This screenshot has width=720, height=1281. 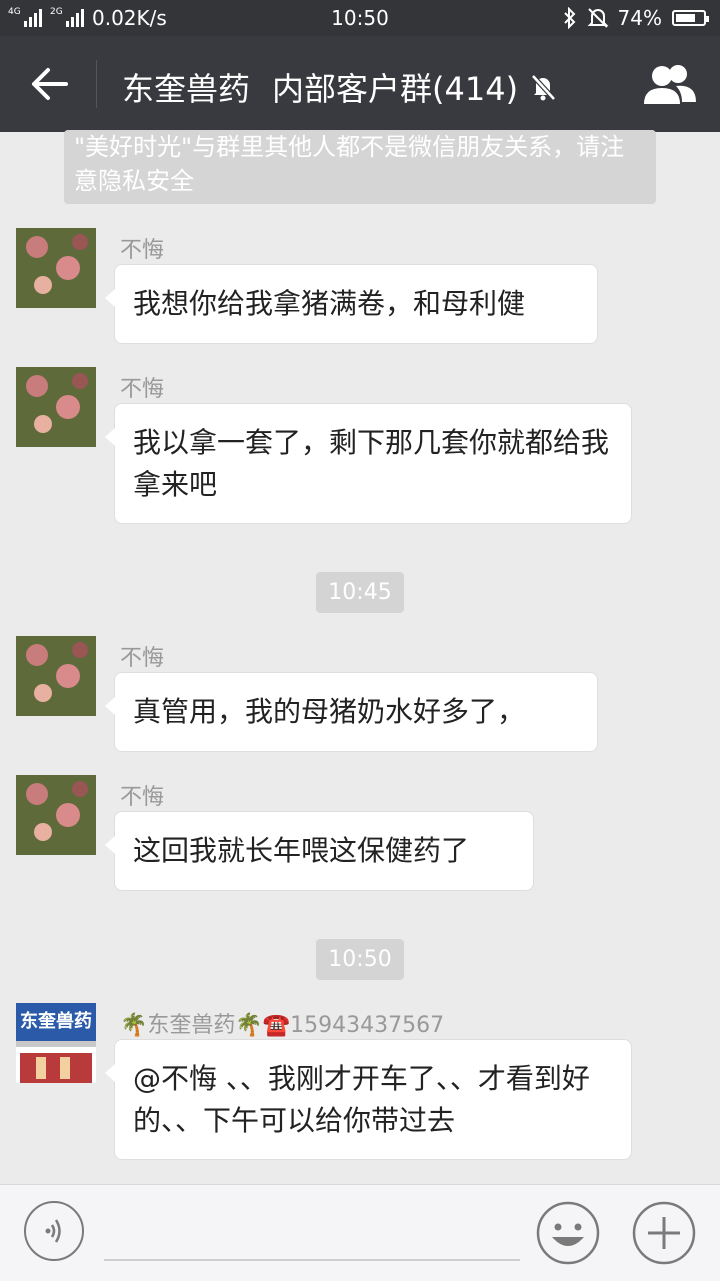 What do you see at coordinates (368, 1099) in the screenshot?
I see `message-bubble: @不悔 、、我刚才开车了、、才看到好的、、下午可以给你带过去` at bounding box center [368, 1099].